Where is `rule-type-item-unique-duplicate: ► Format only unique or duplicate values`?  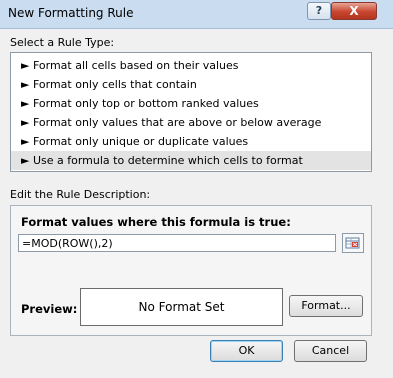 rule-type-item-unique-duplicate: ► Format only unique or duplicate values is located at coordinates (191, 141).